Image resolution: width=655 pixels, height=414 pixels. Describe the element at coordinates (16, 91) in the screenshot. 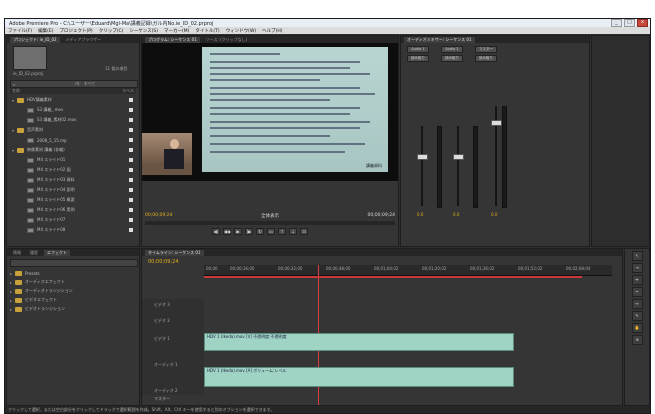

I see `column-name: 名前` at that location.